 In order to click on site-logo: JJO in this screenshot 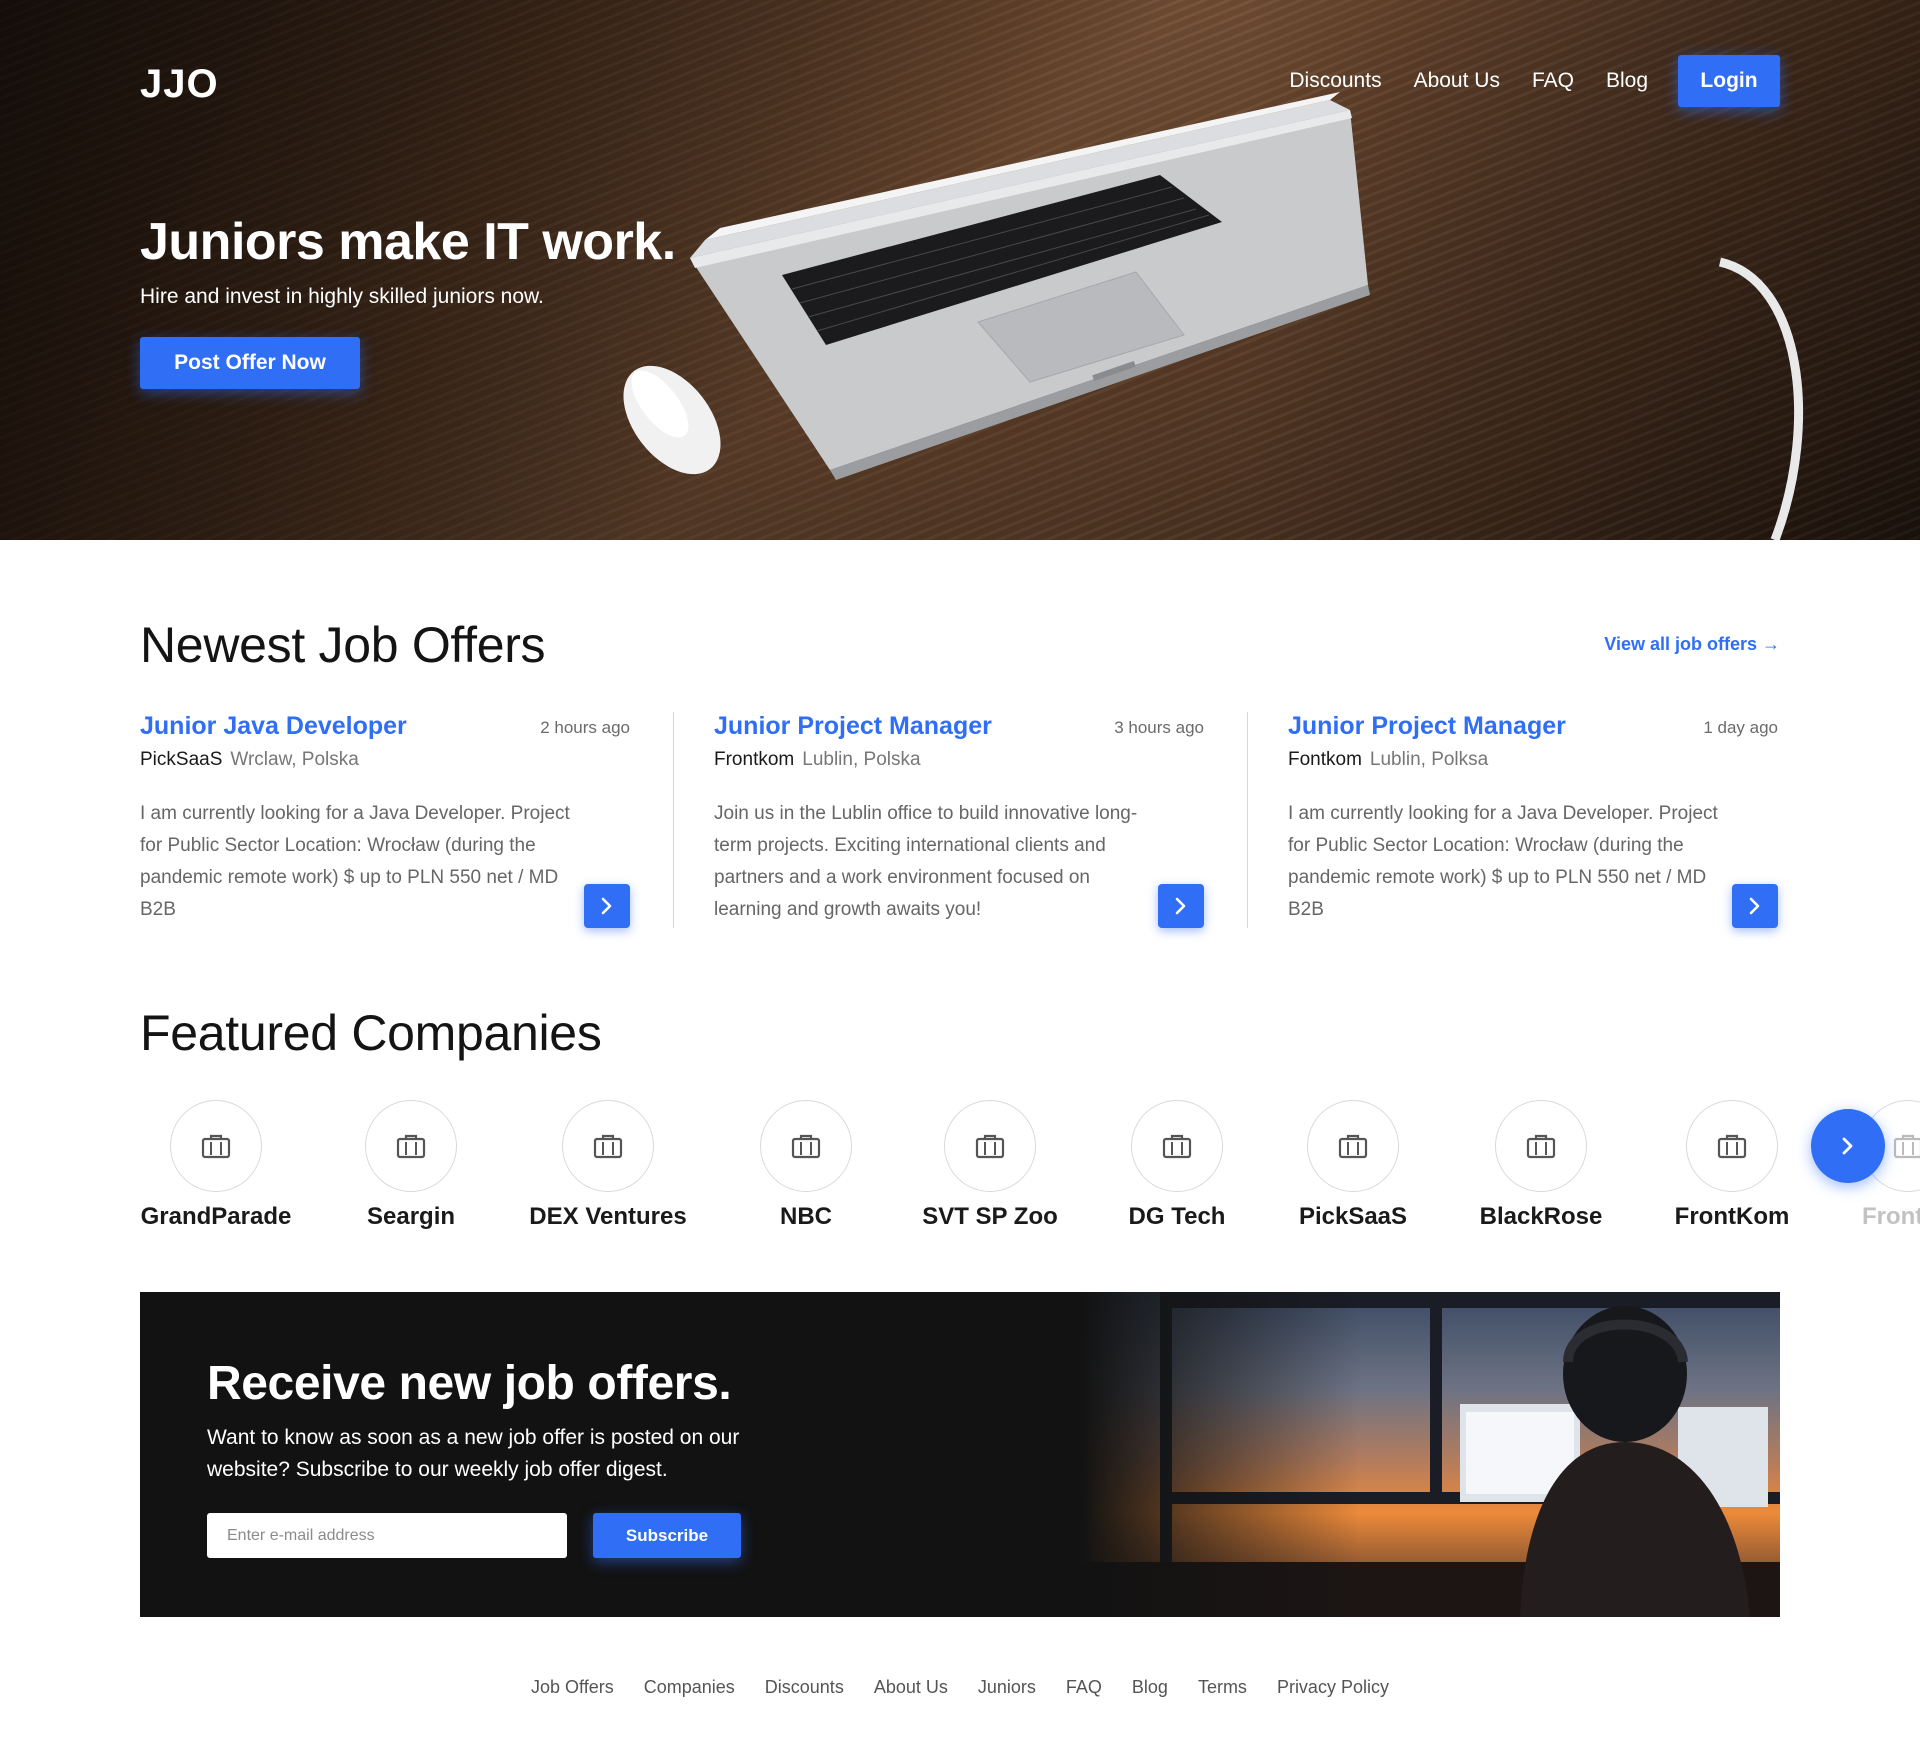, I will do `click(179, 84)`.